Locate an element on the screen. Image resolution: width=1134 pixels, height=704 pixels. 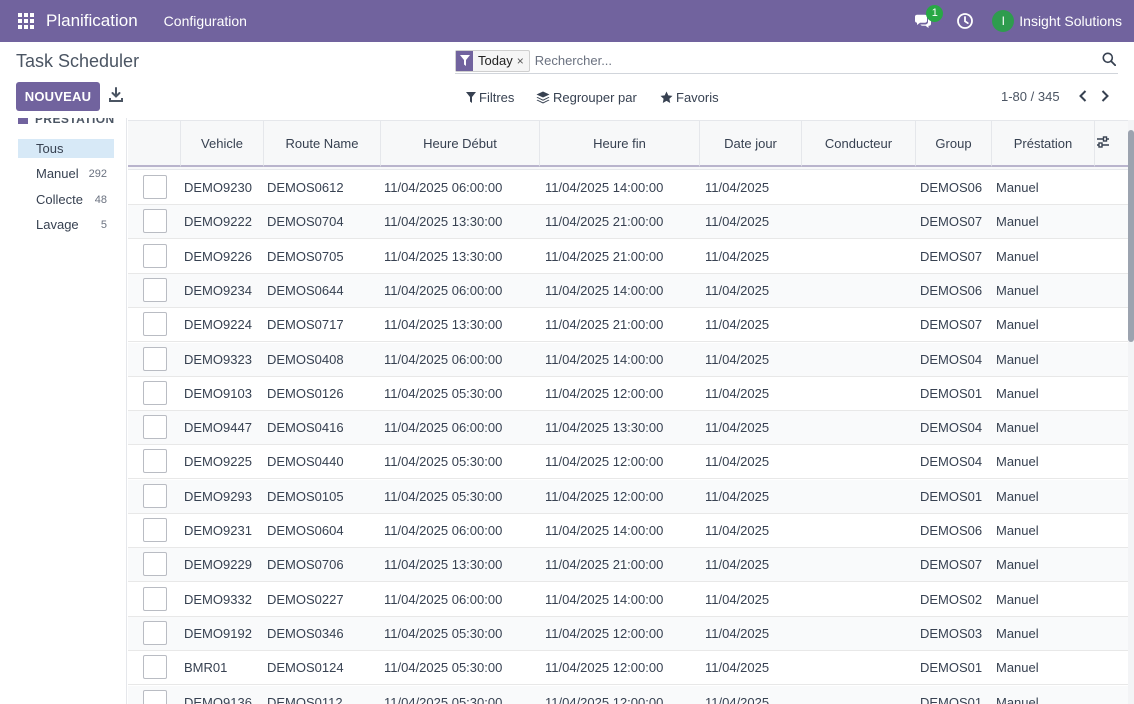
header-select-column is located at coordinates (154, 144).